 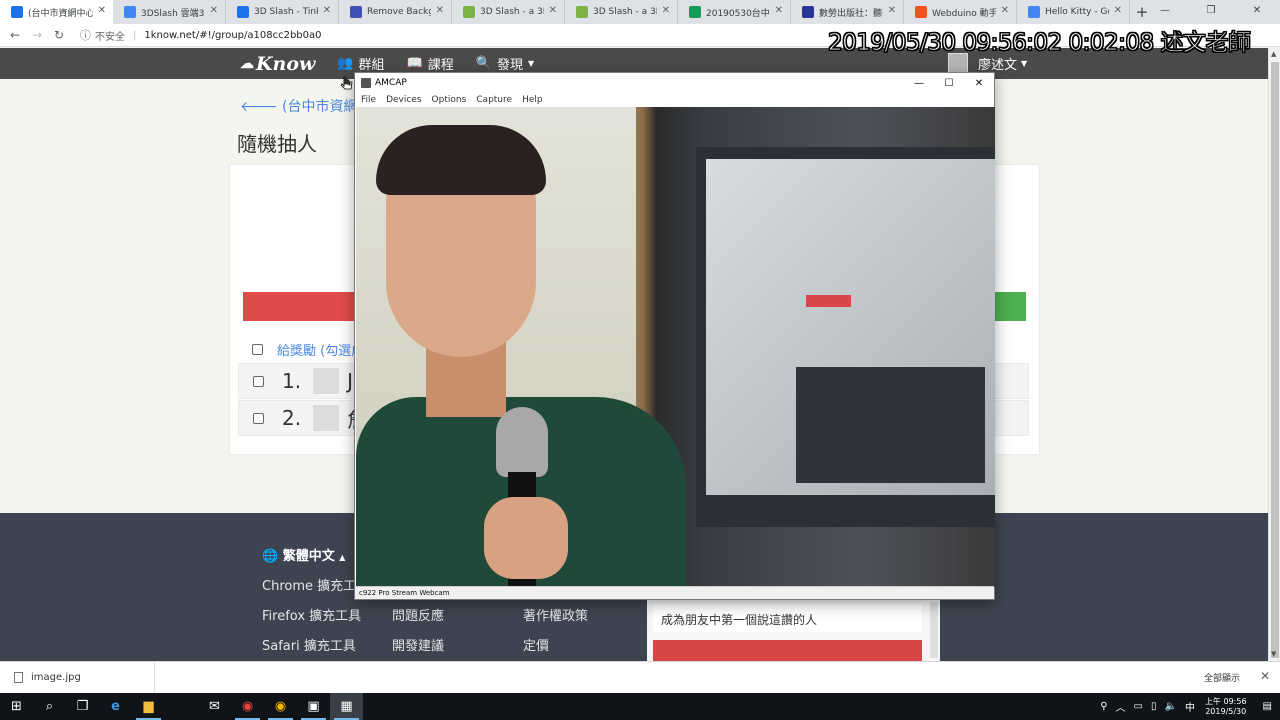 I want to click on ime-indicator: 中, so click(x=1190, y=706).